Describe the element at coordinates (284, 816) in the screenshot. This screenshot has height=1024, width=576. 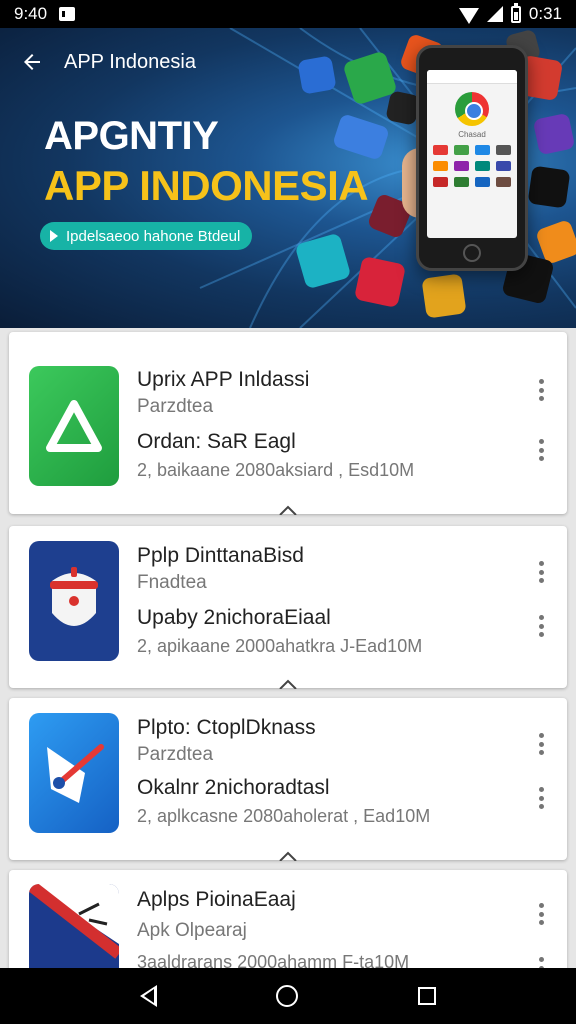
I see `app-meta: 2, aplkcasne 2080aholerat , Ead10M` at that location.